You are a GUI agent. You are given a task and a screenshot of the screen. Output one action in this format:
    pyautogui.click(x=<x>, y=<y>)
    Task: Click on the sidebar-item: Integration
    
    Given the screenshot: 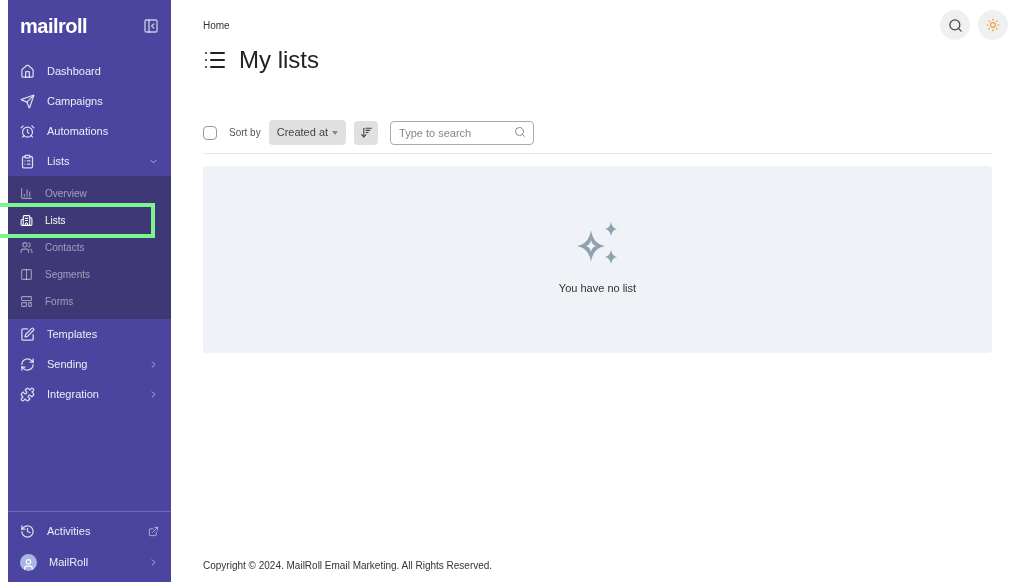 What is the action you would take?
    pyautogui.click(x=89, y=394)
    